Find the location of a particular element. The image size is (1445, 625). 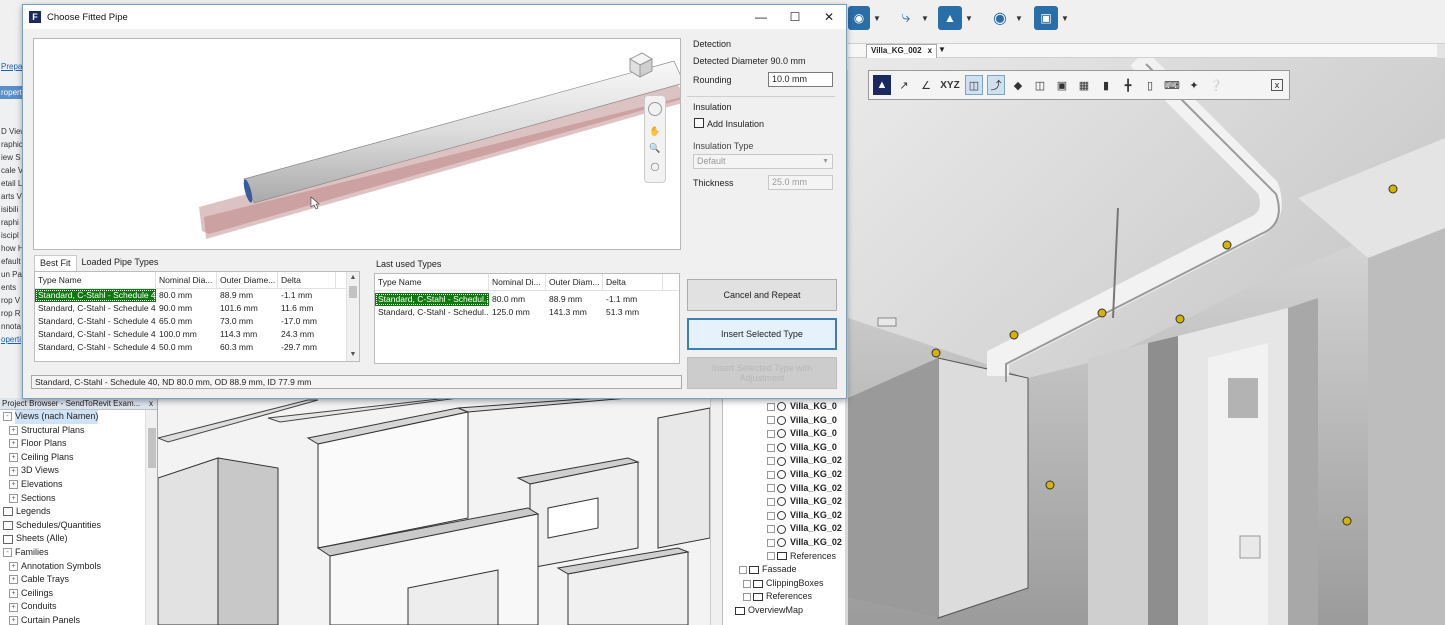

column-icon: ╋ is located at coordinates (1128, 85).